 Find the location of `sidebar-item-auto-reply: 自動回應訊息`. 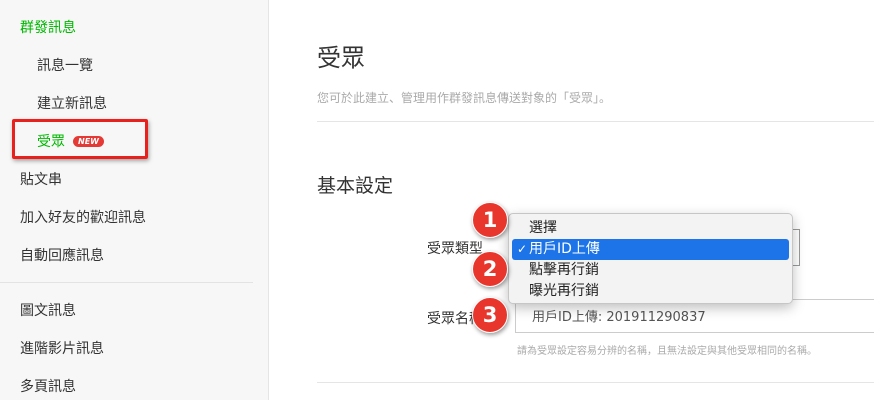

sidebar-item-auto-reply: 自動回應訊息 is located at coordinates (62, 255).